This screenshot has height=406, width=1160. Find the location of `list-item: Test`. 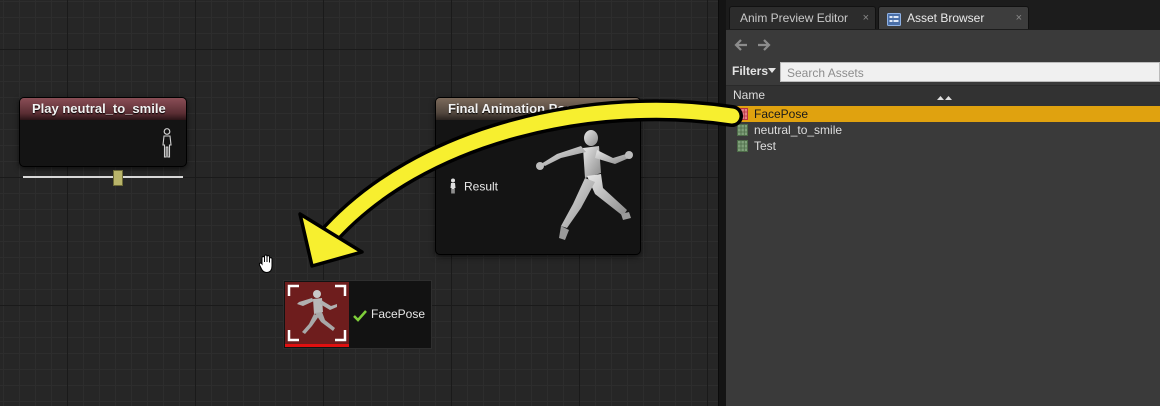

list-item: Test is located at coordinates (943, 146).